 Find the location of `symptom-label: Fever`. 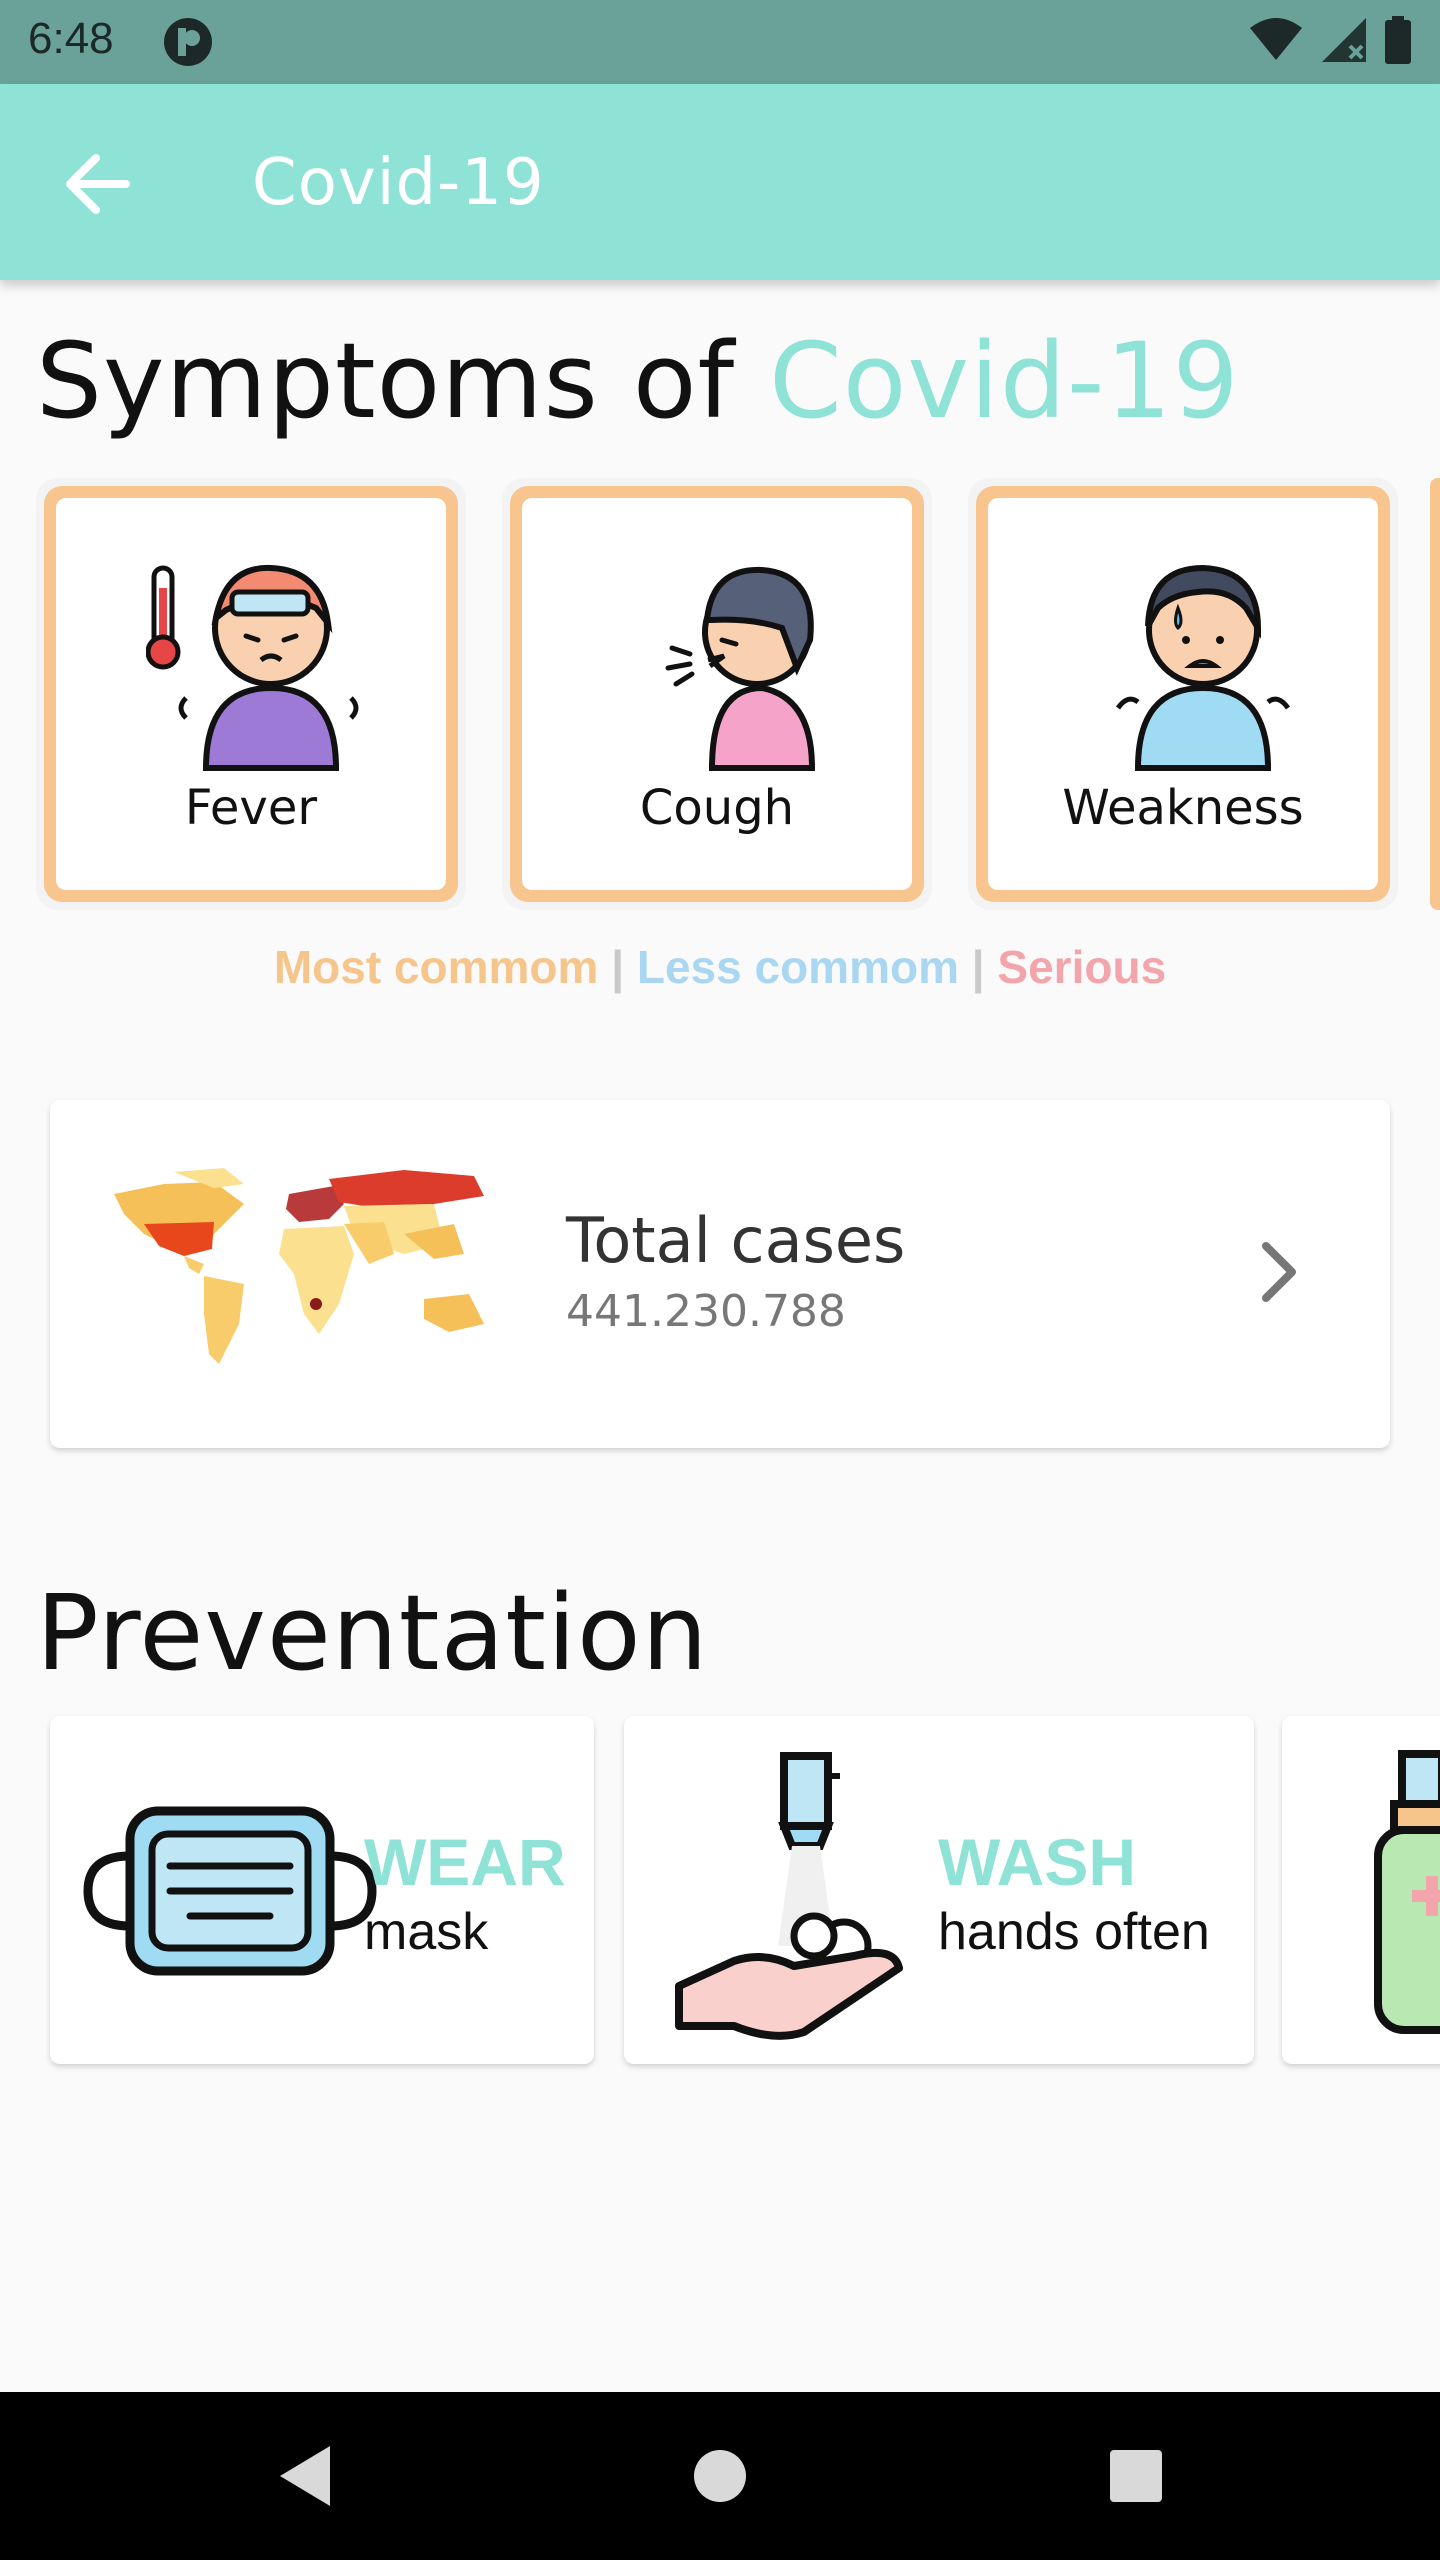

symptom-label: Fever is located at coordinates (251, 808).